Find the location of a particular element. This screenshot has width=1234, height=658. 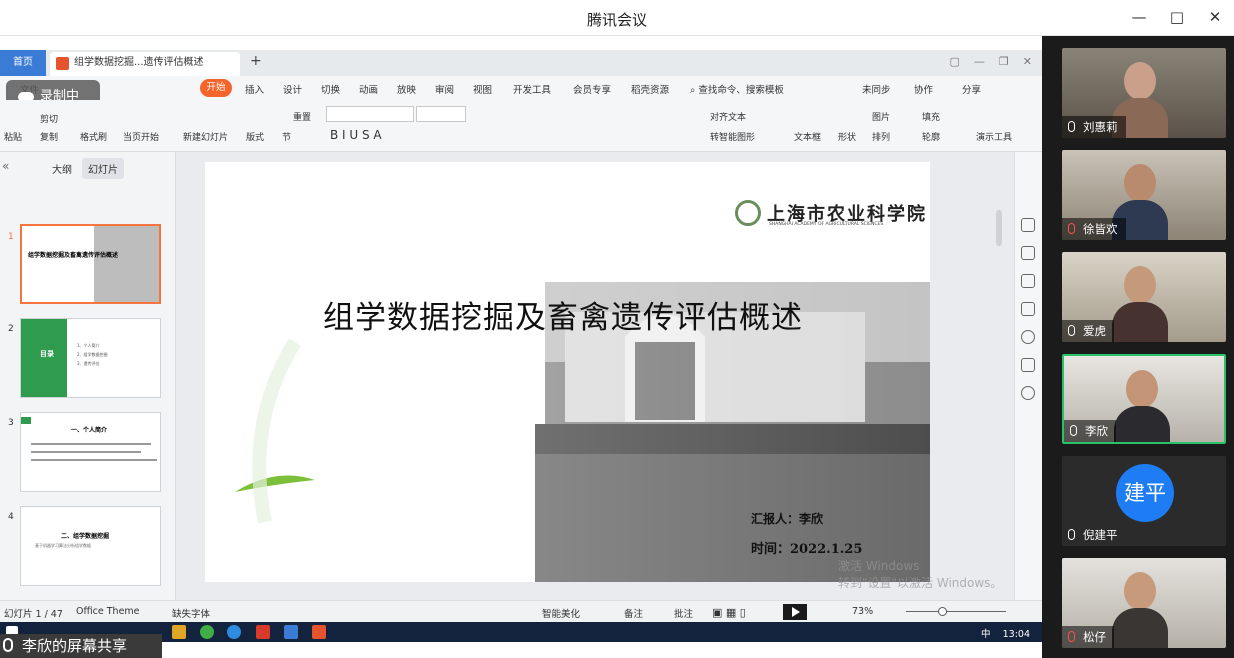

font-size-select is located at coordinates (441, 114).